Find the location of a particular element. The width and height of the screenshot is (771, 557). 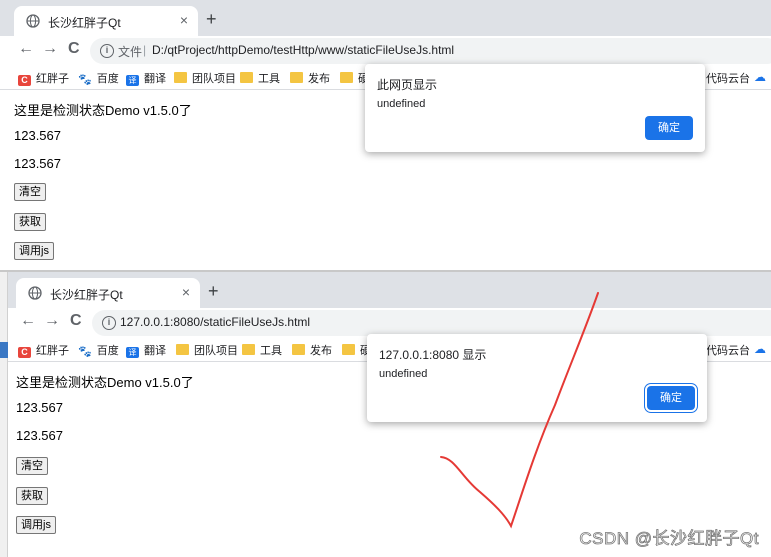

address-bar: i 127.0.0.1:8080/staticFileUseJs.html is located at coordinates (431, 323).